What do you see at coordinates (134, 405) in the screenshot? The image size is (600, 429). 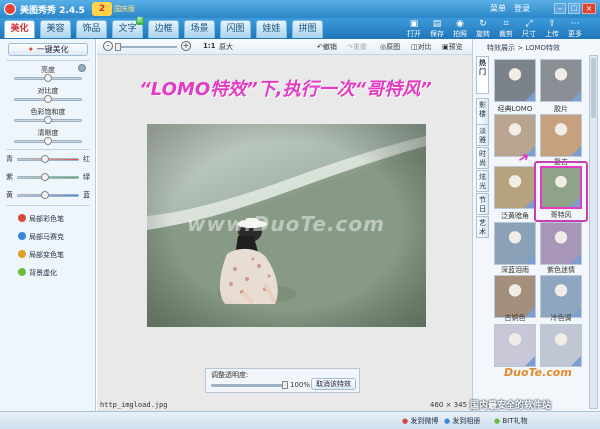 I see `filename-label: http_imgload.jpg` at bounding box center [134, 405].